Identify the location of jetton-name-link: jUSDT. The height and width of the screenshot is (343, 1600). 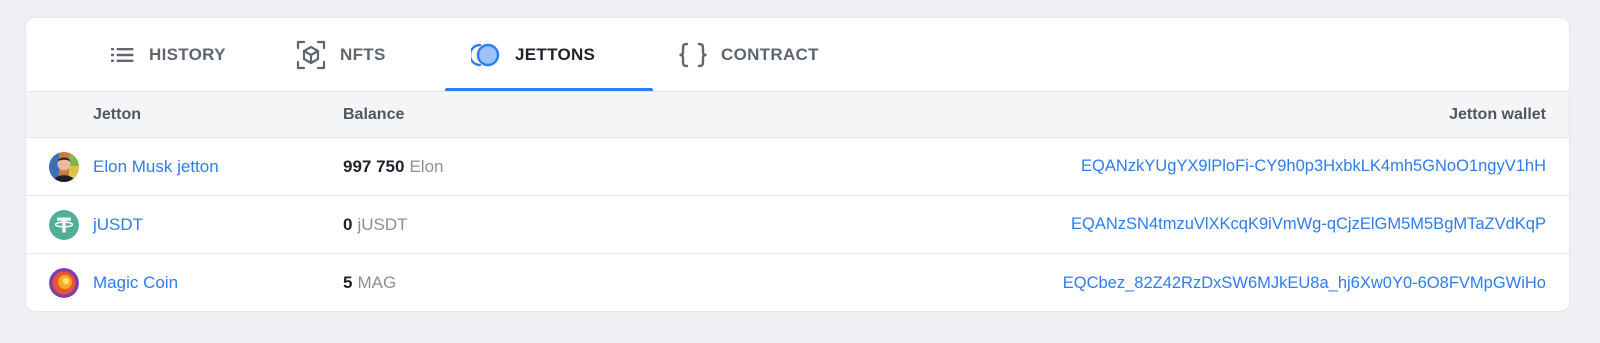
(118, 225).